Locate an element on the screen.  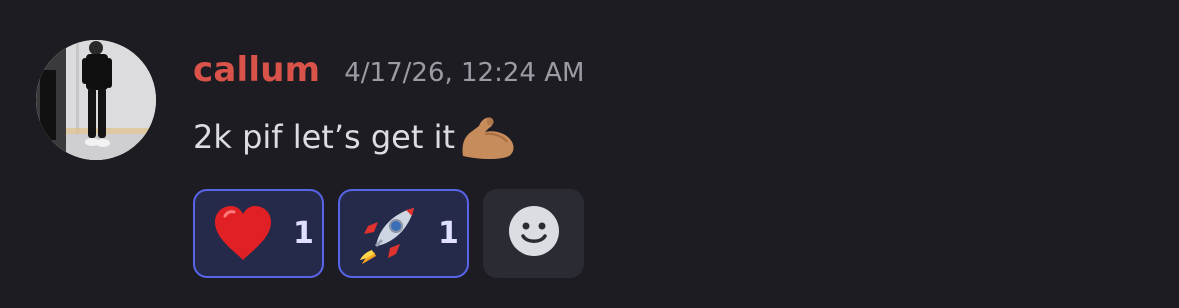
add-reaction-smiley-icon is located at coordinates (534, 233).